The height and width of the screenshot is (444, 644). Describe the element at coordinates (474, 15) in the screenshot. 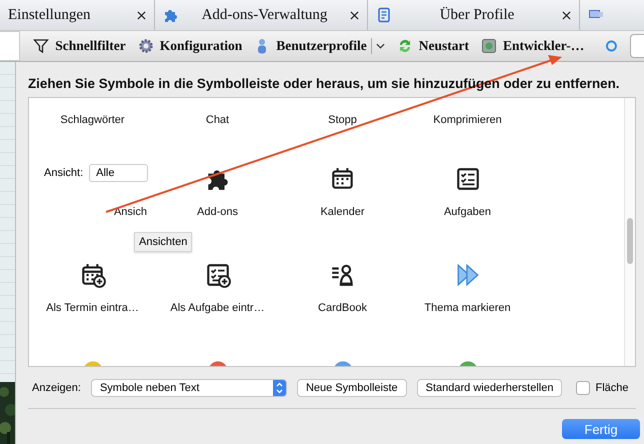

I see `tab: Über Profile` at that location.